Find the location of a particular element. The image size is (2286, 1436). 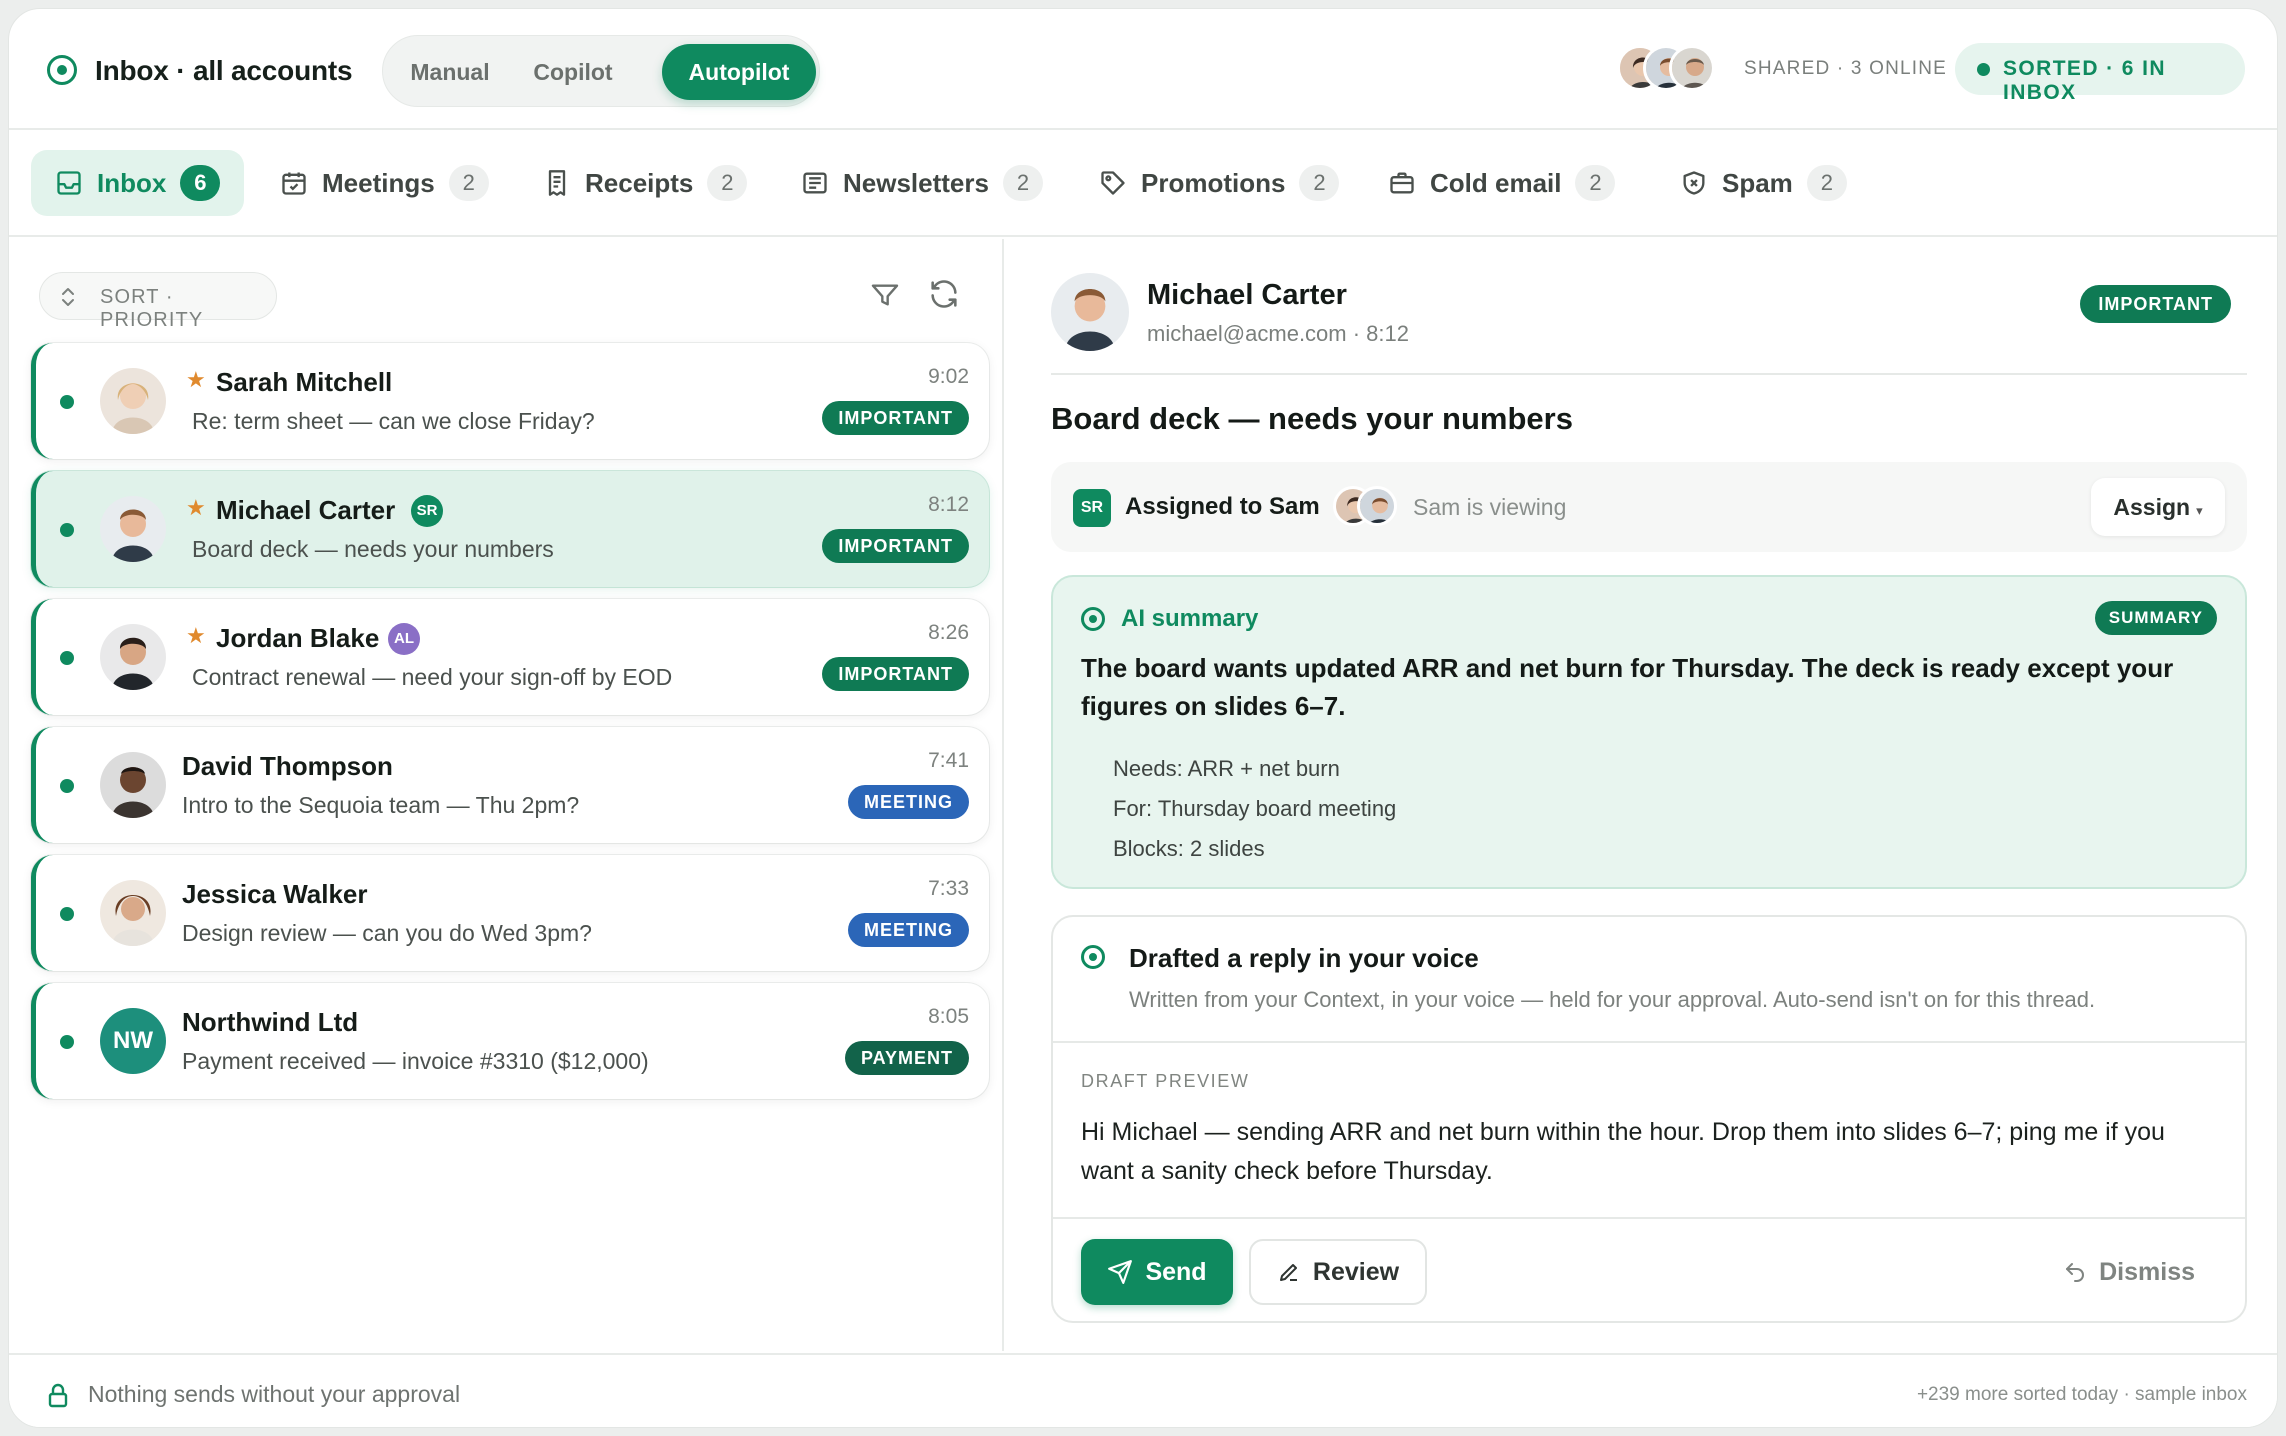

tab-spam: Spam 2 is located at coordinates (1763, 183).